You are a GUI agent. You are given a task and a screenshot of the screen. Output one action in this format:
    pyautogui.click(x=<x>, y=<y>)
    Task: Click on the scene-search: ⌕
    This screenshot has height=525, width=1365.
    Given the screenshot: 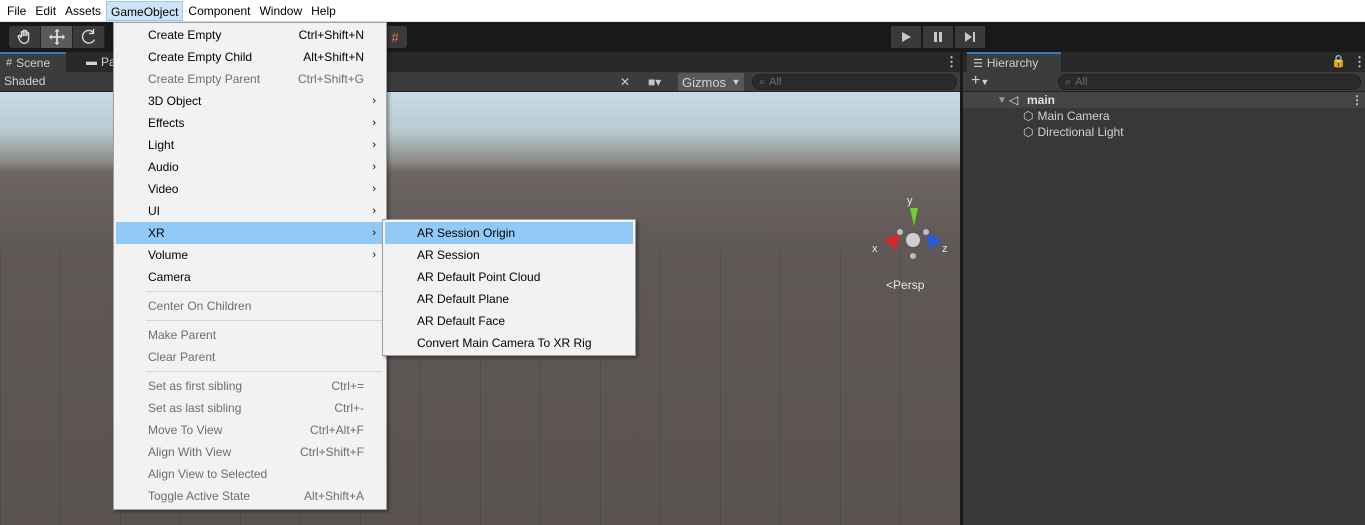 What is the action you would take?
    pyautogui.click(x=854, y=82)
    